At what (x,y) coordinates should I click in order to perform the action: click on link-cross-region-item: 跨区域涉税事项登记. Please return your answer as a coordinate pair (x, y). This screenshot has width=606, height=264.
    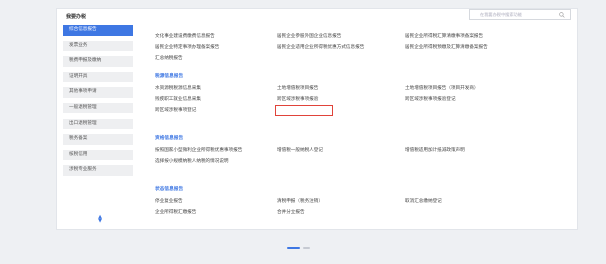
    Looking at the image, I should click on (175, 110).